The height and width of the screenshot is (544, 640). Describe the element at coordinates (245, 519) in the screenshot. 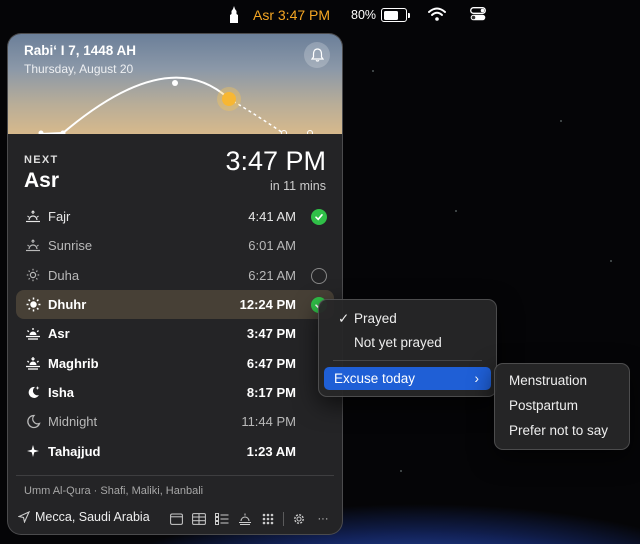

I see `sunset-toolbar-icon` at that location.